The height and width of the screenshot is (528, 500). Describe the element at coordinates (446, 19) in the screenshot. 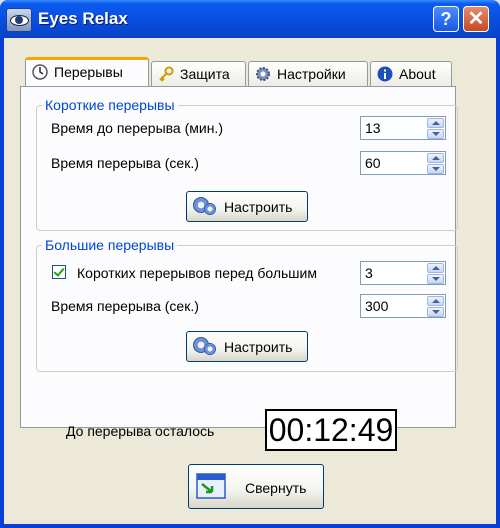

I see `help-button: ?` at that location.